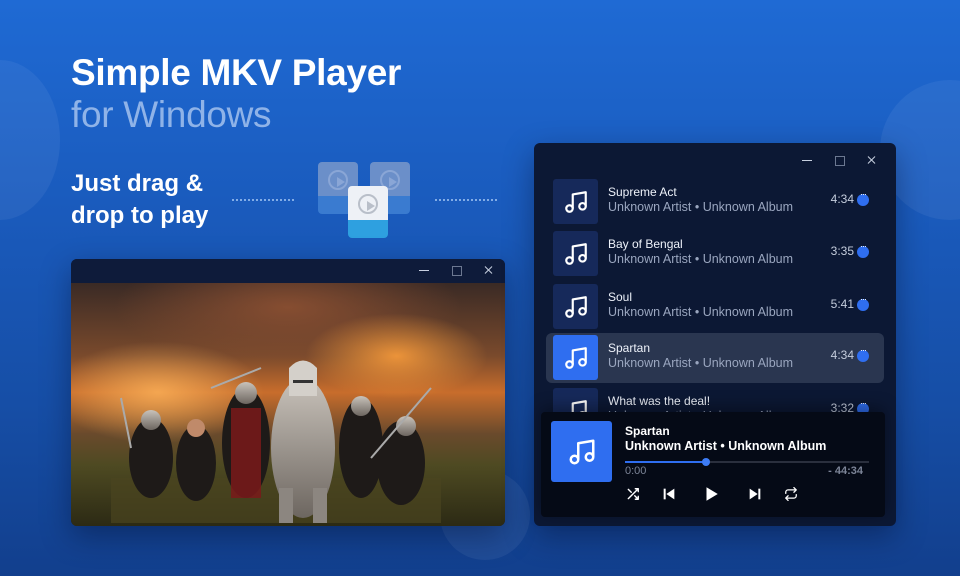 The image size is (960, 576). I want to click on track-title: What was the deal!, so click(659, 401).